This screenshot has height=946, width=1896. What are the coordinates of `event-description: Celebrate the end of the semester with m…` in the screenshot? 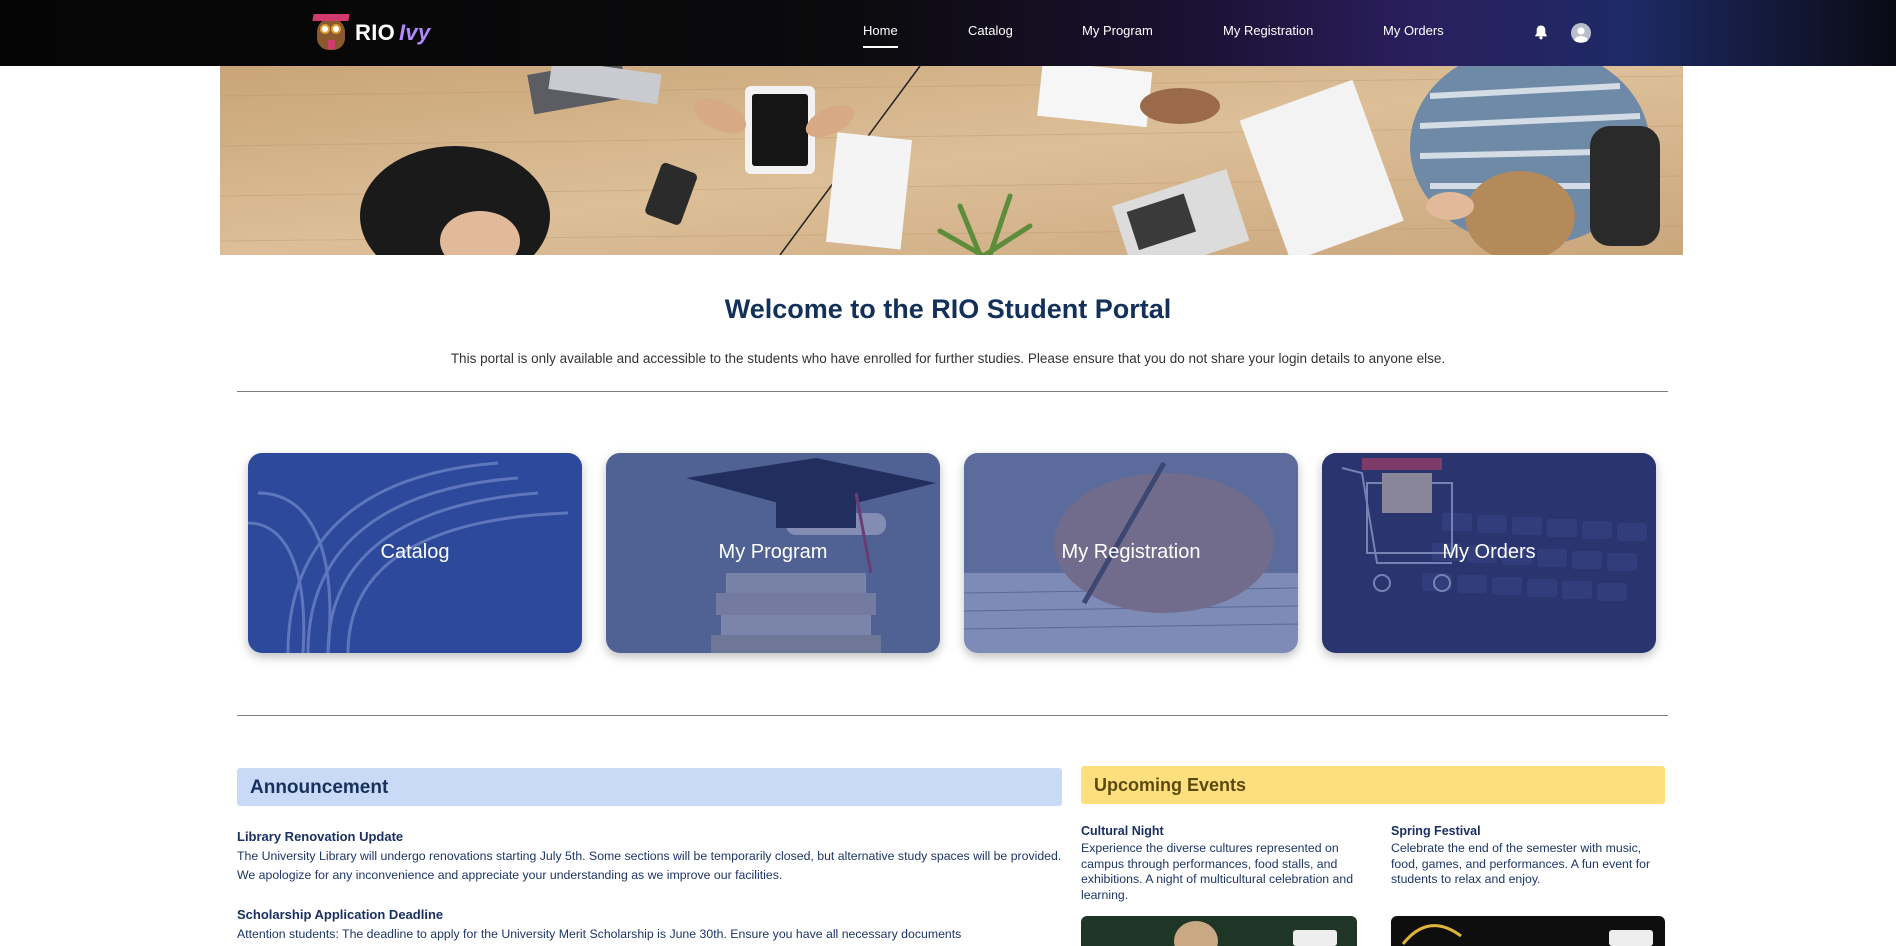 It's located at (1521, 863).